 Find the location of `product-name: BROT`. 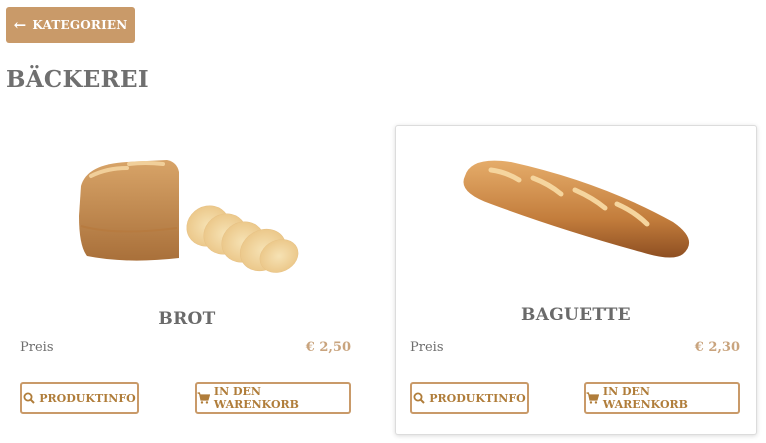

product-name: BROT is located at coordinates (187, 319).